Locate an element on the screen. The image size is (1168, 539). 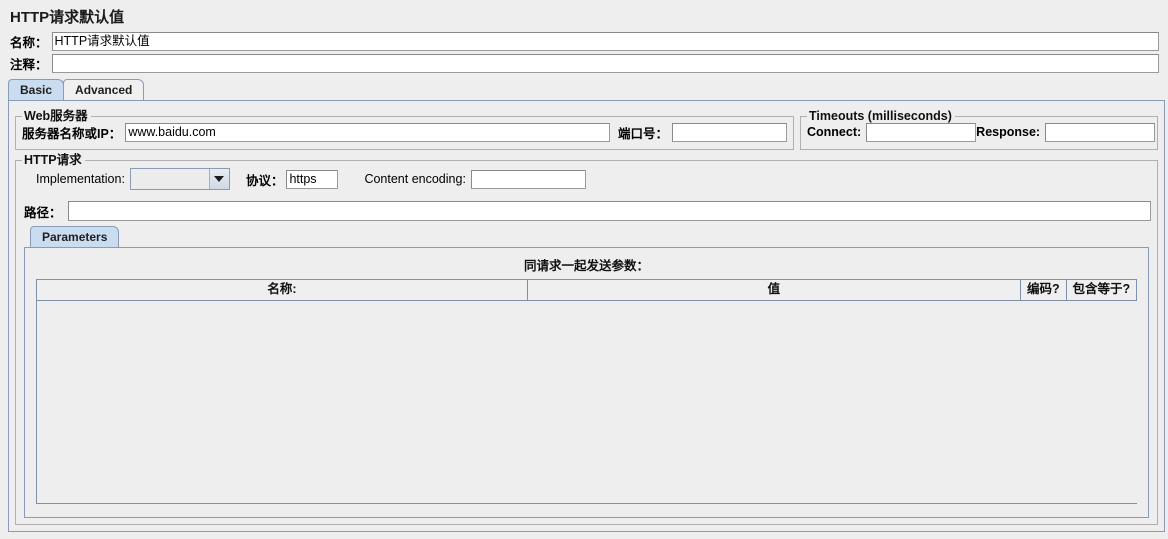
timeouts-group-label: Timeouts (milliseconds) is located at coordinates (881, 116).